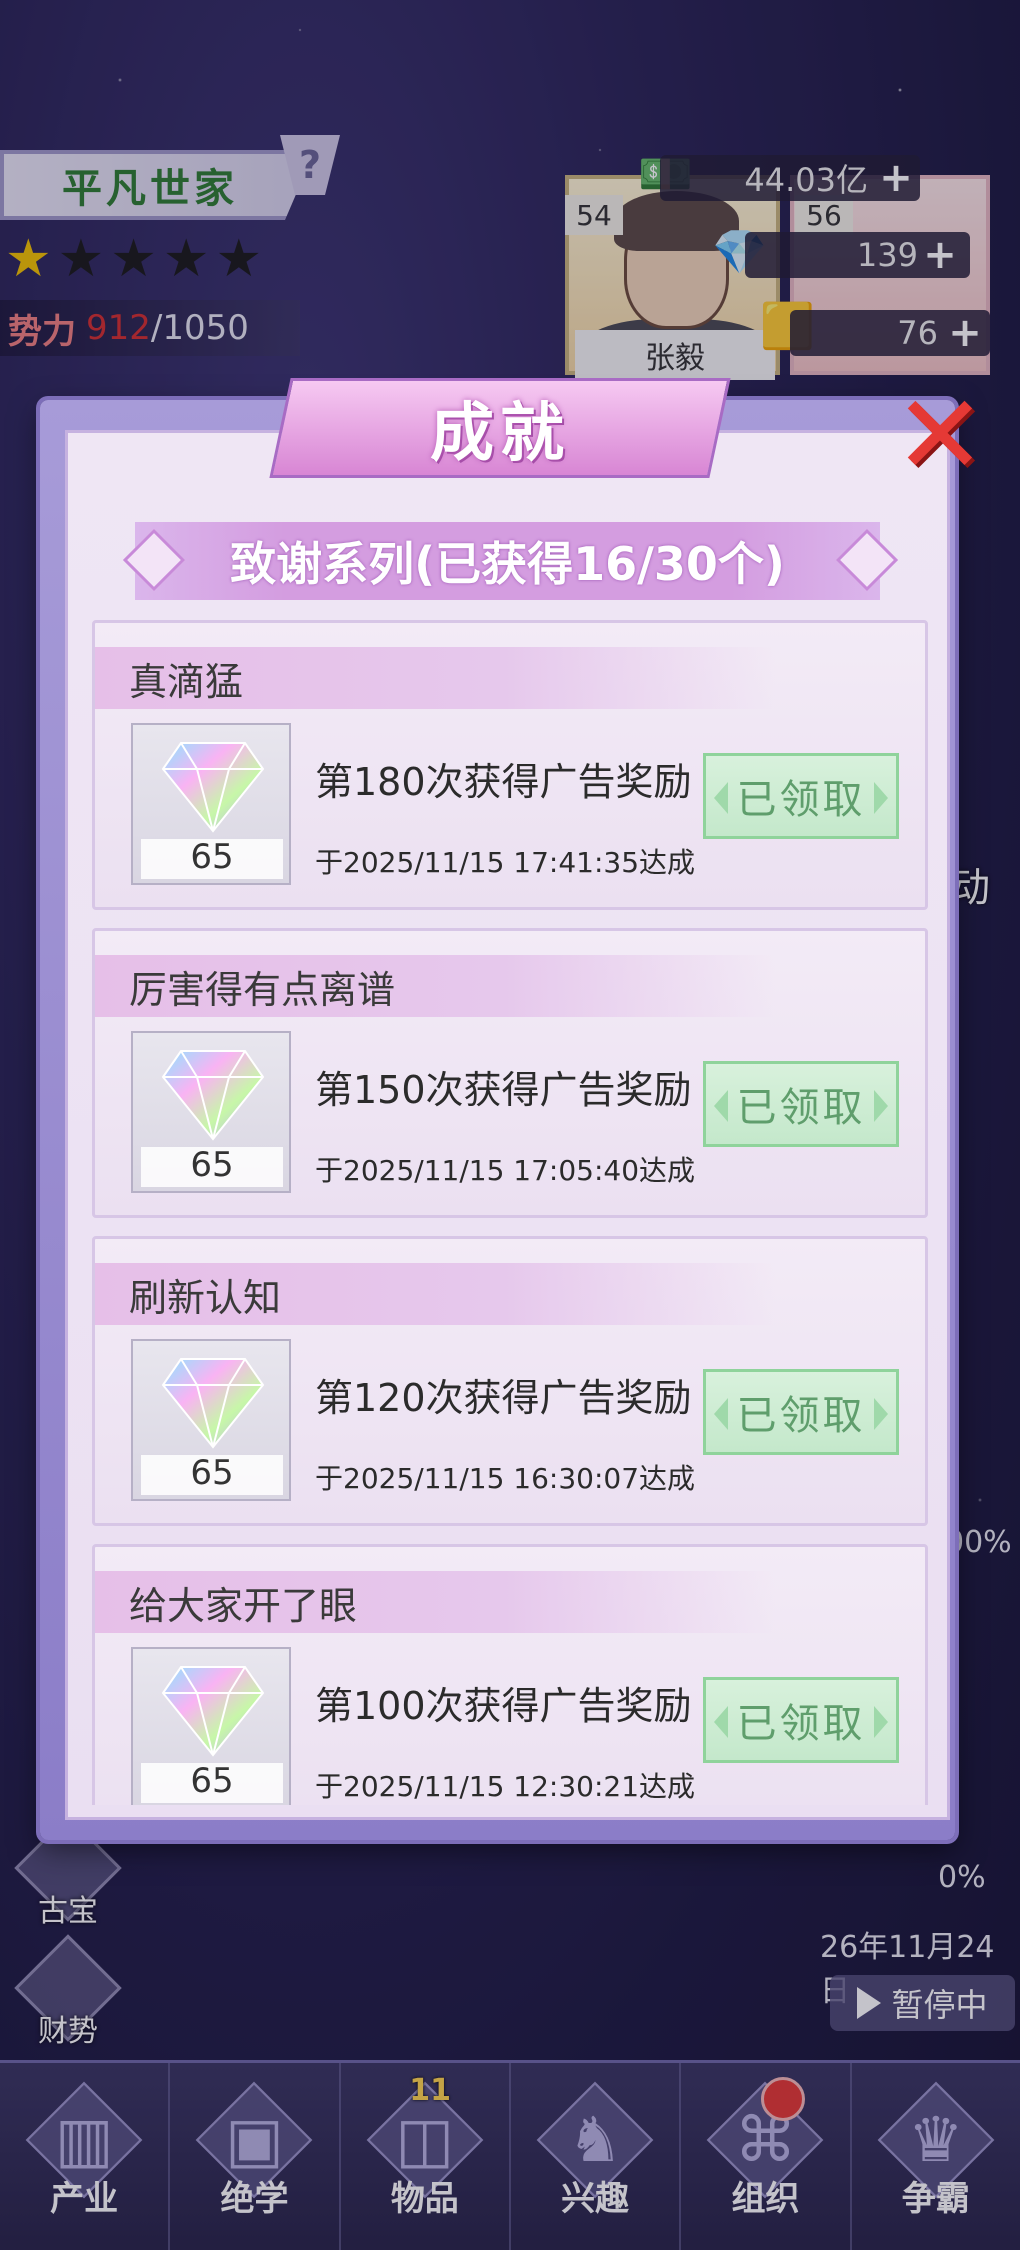 The height and width of the screenshot is (2250, 1020). Describe the element at coordinates (782, 2099) in the screenshot. I see `notification-dot` at that location.